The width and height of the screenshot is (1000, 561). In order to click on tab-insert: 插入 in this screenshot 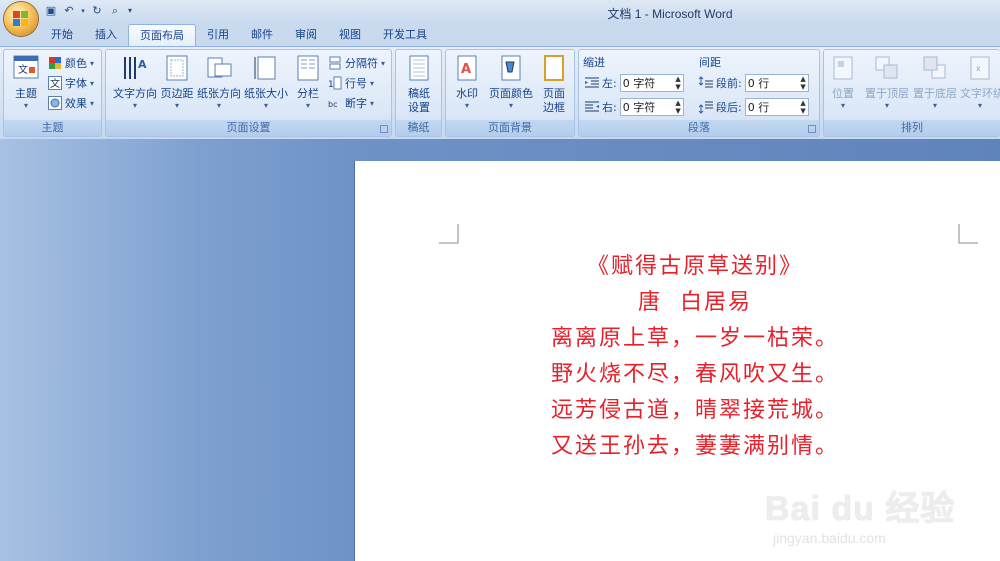, I will do `click(106, 35)`.